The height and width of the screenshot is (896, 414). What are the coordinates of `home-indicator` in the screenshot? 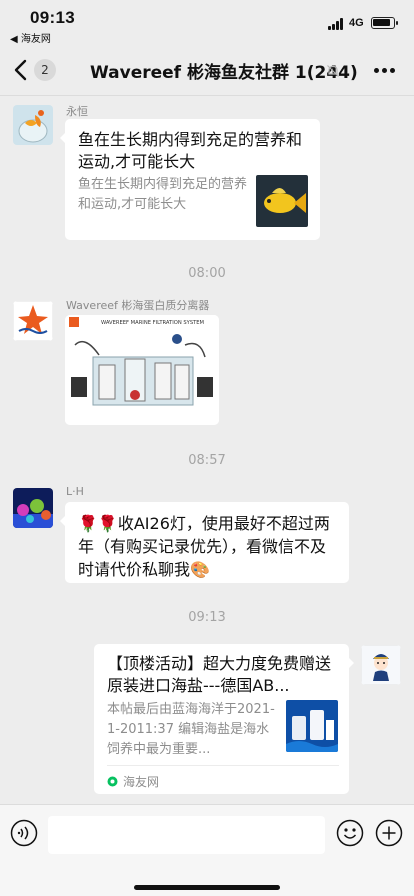 It's located at (207, 887).